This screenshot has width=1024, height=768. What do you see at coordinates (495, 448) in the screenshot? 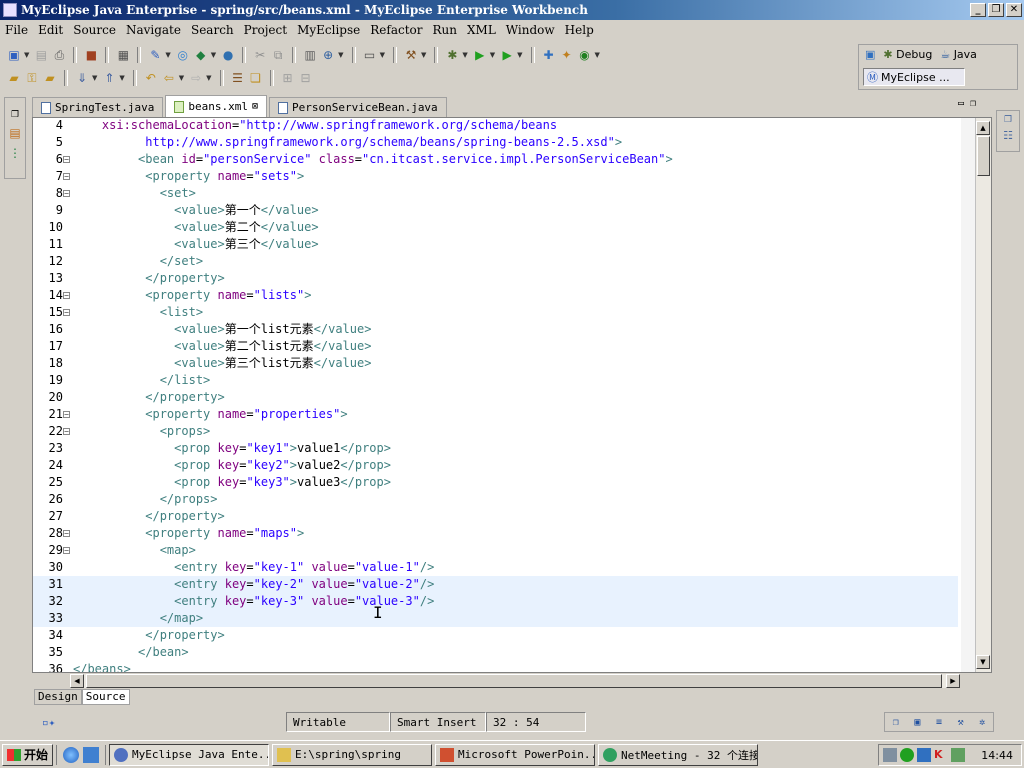
I see `code-line: 23 <prop key="key1">value1</prop>` at bounding box center [495, 448].